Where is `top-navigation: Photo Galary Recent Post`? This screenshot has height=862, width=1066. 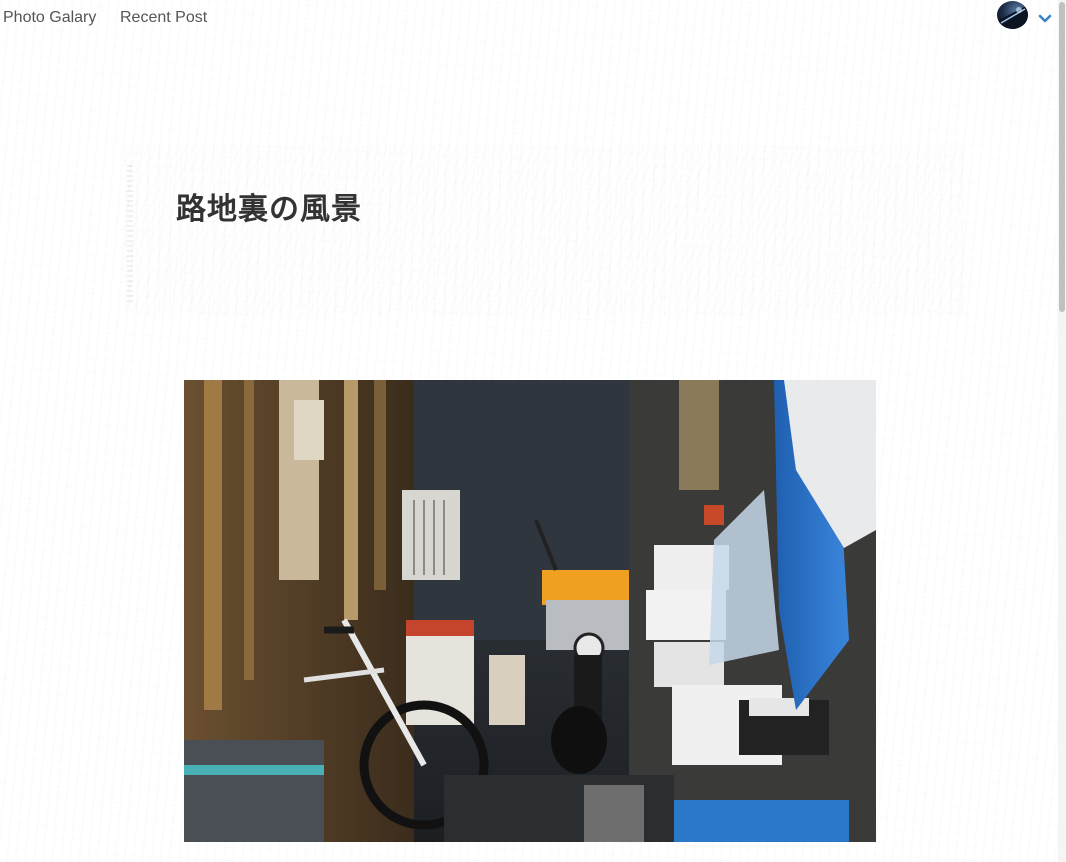 top-navigation: Photo Galary Recent Post is located at coordinates (533, 19).